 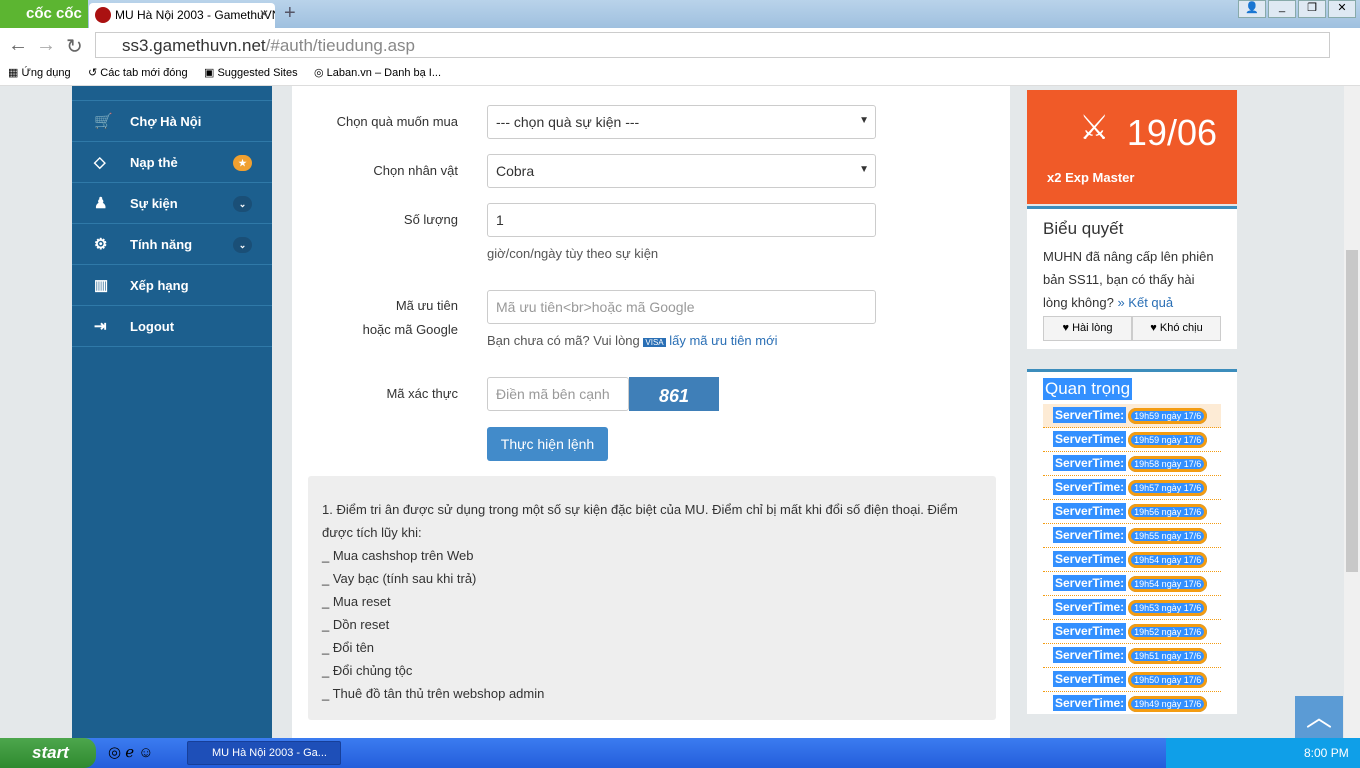 What do you see at coordinates (103, 121) in the screenshot?
I see `cart-icon: 🛒` at bounding box center [103, 121].